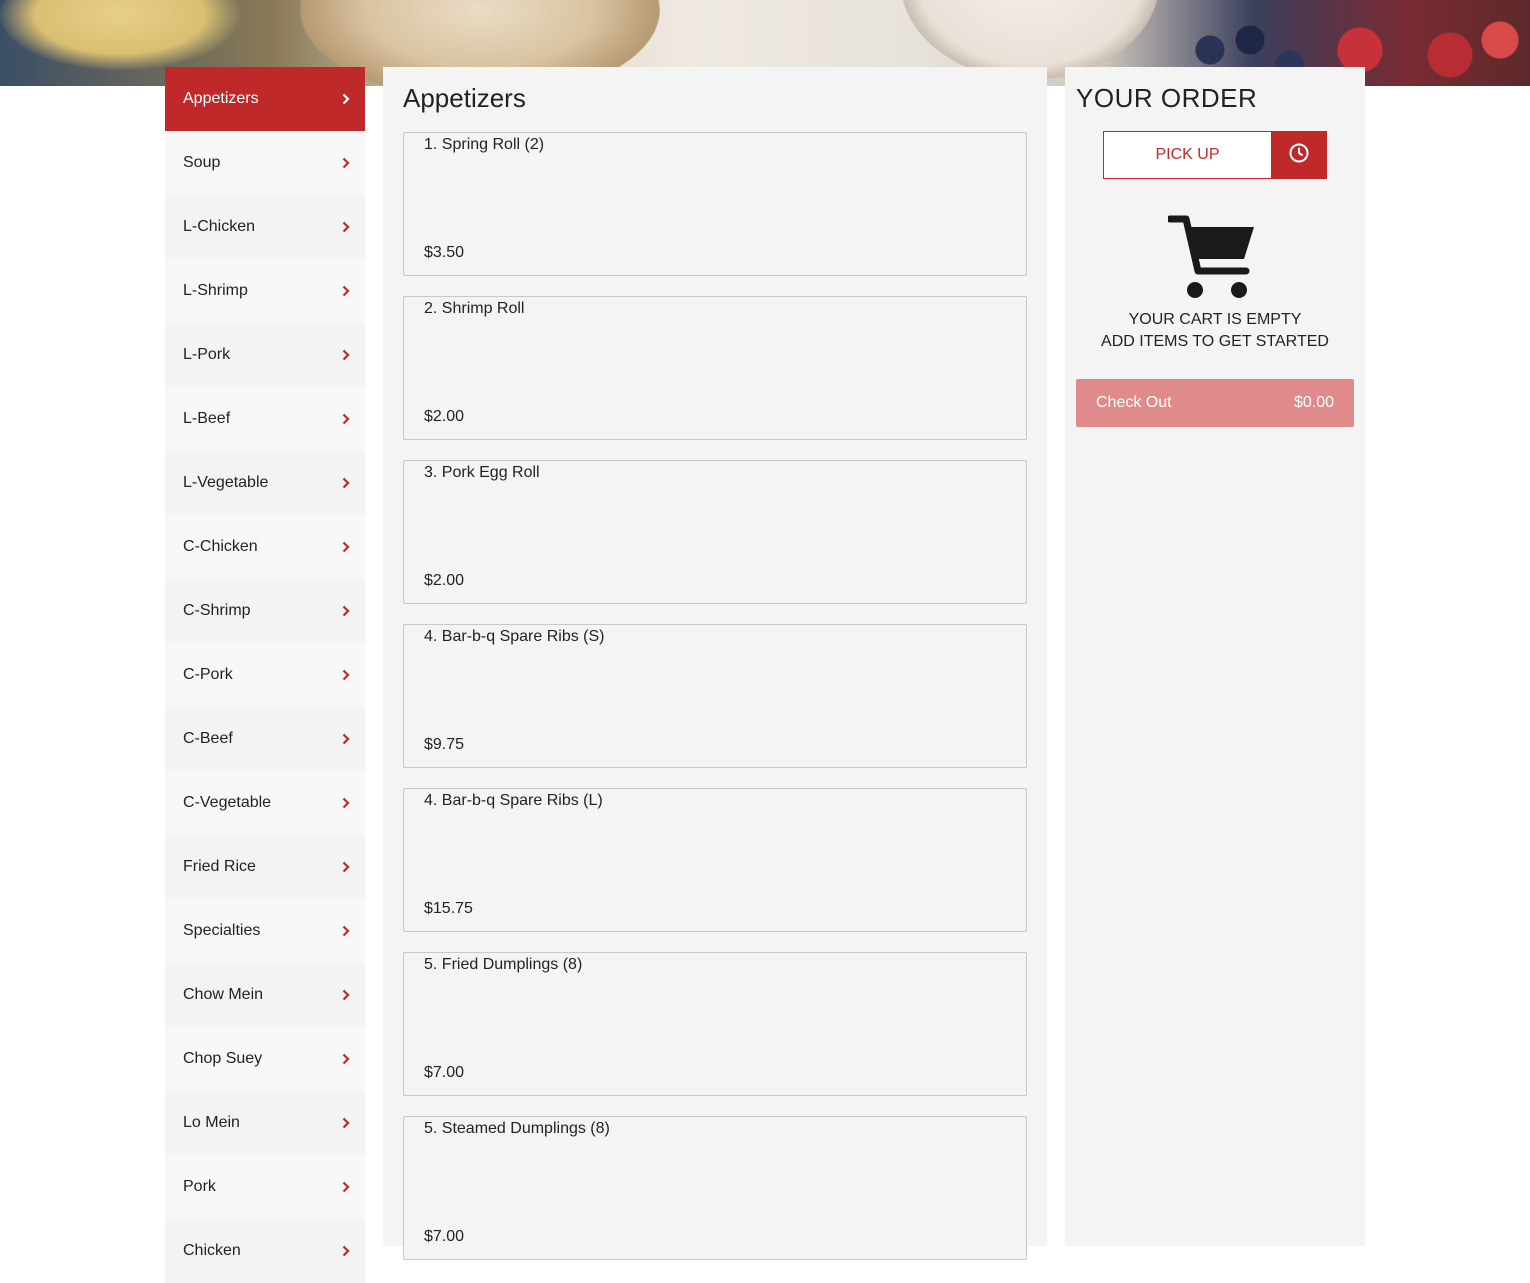  I want to click on sidebar-item-l-vegetable: L-Vegetable, so click(265, 483).